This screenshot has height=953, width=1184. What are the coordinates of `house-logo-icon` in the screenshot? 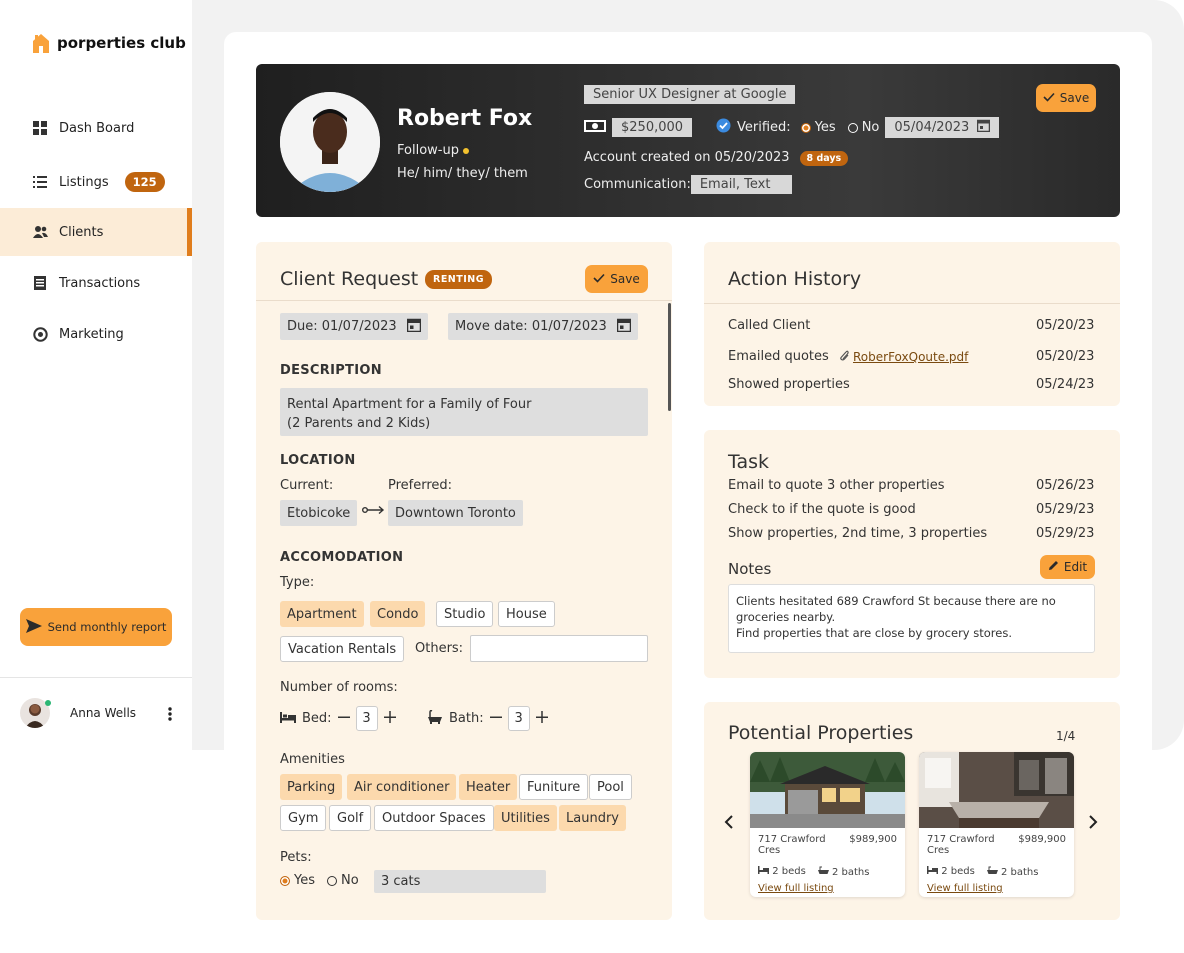 It's located at (41, 43).